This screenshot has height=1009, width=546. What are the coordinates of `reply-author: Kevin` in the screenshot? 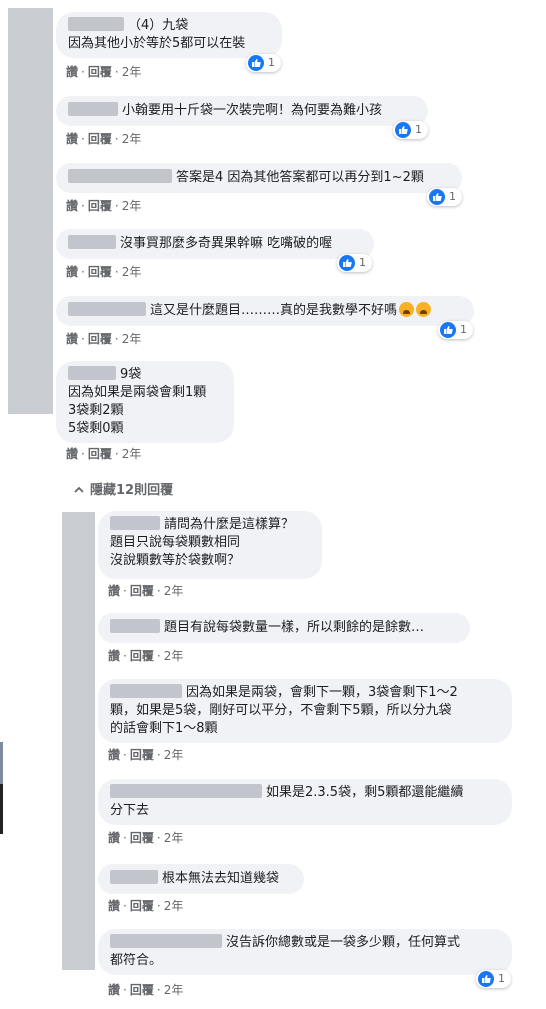 It's located at (135, 626).